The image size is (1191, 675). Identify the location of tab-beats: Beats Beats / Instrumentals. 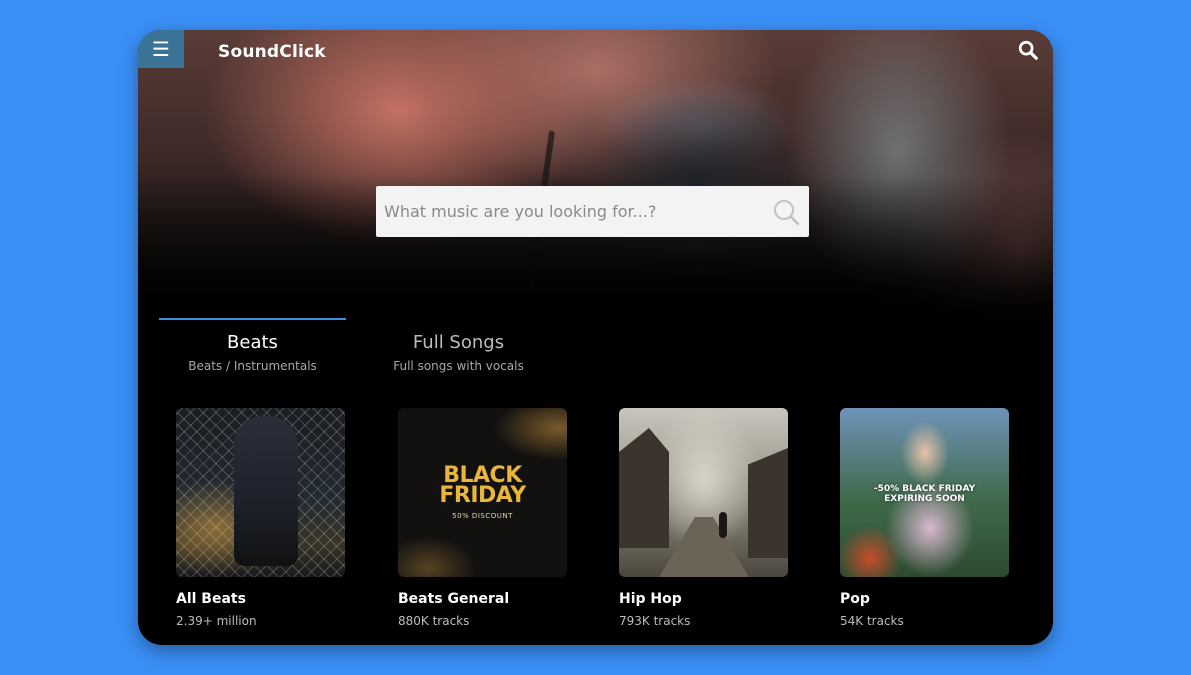
(252, 349).